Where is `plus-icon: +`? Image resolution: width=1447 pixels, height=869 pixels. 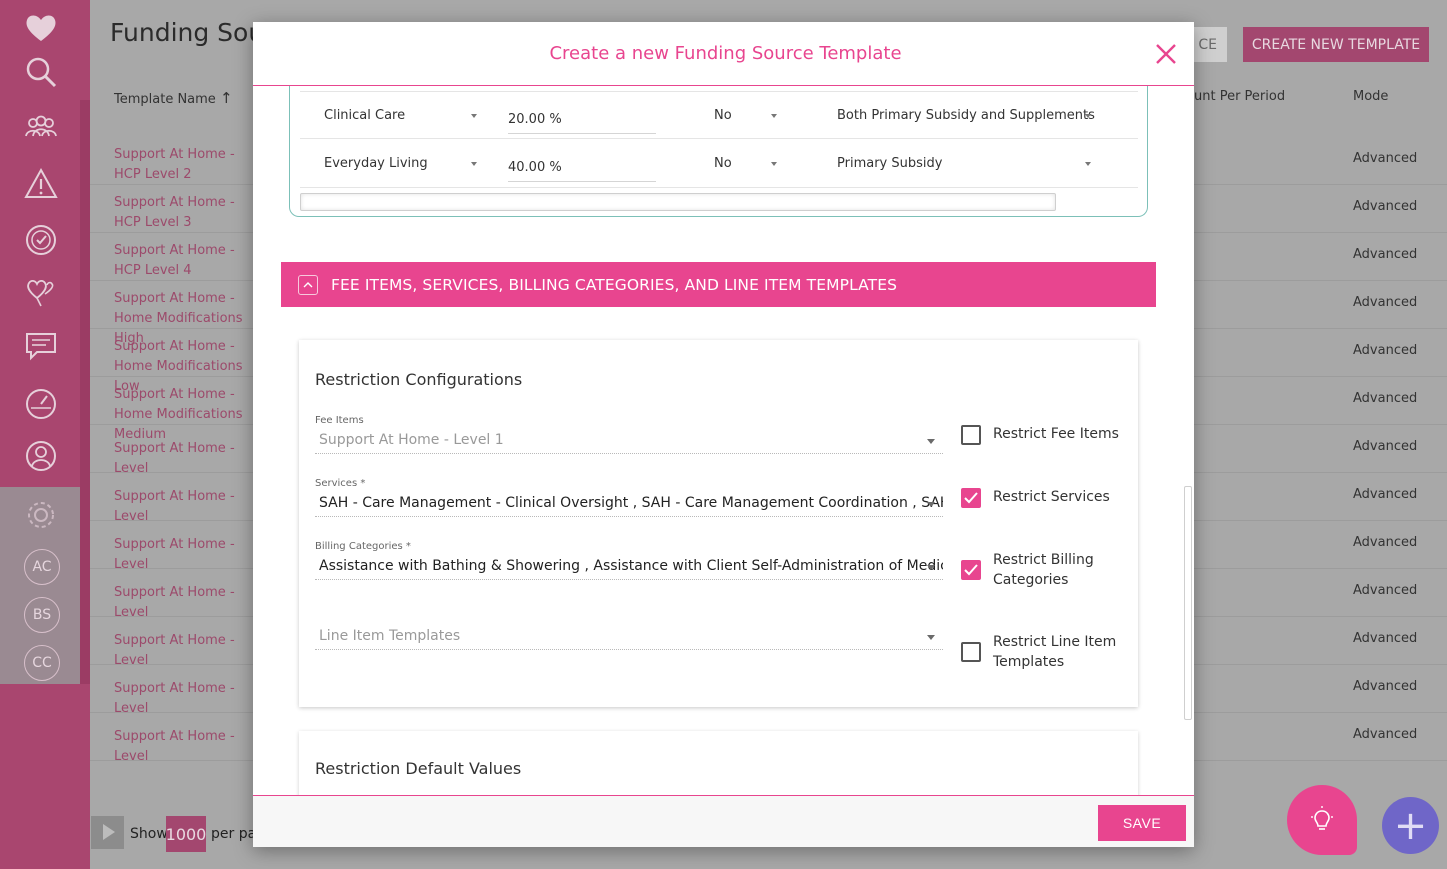 plus-icon: + is located at coordinates (1410, 825).